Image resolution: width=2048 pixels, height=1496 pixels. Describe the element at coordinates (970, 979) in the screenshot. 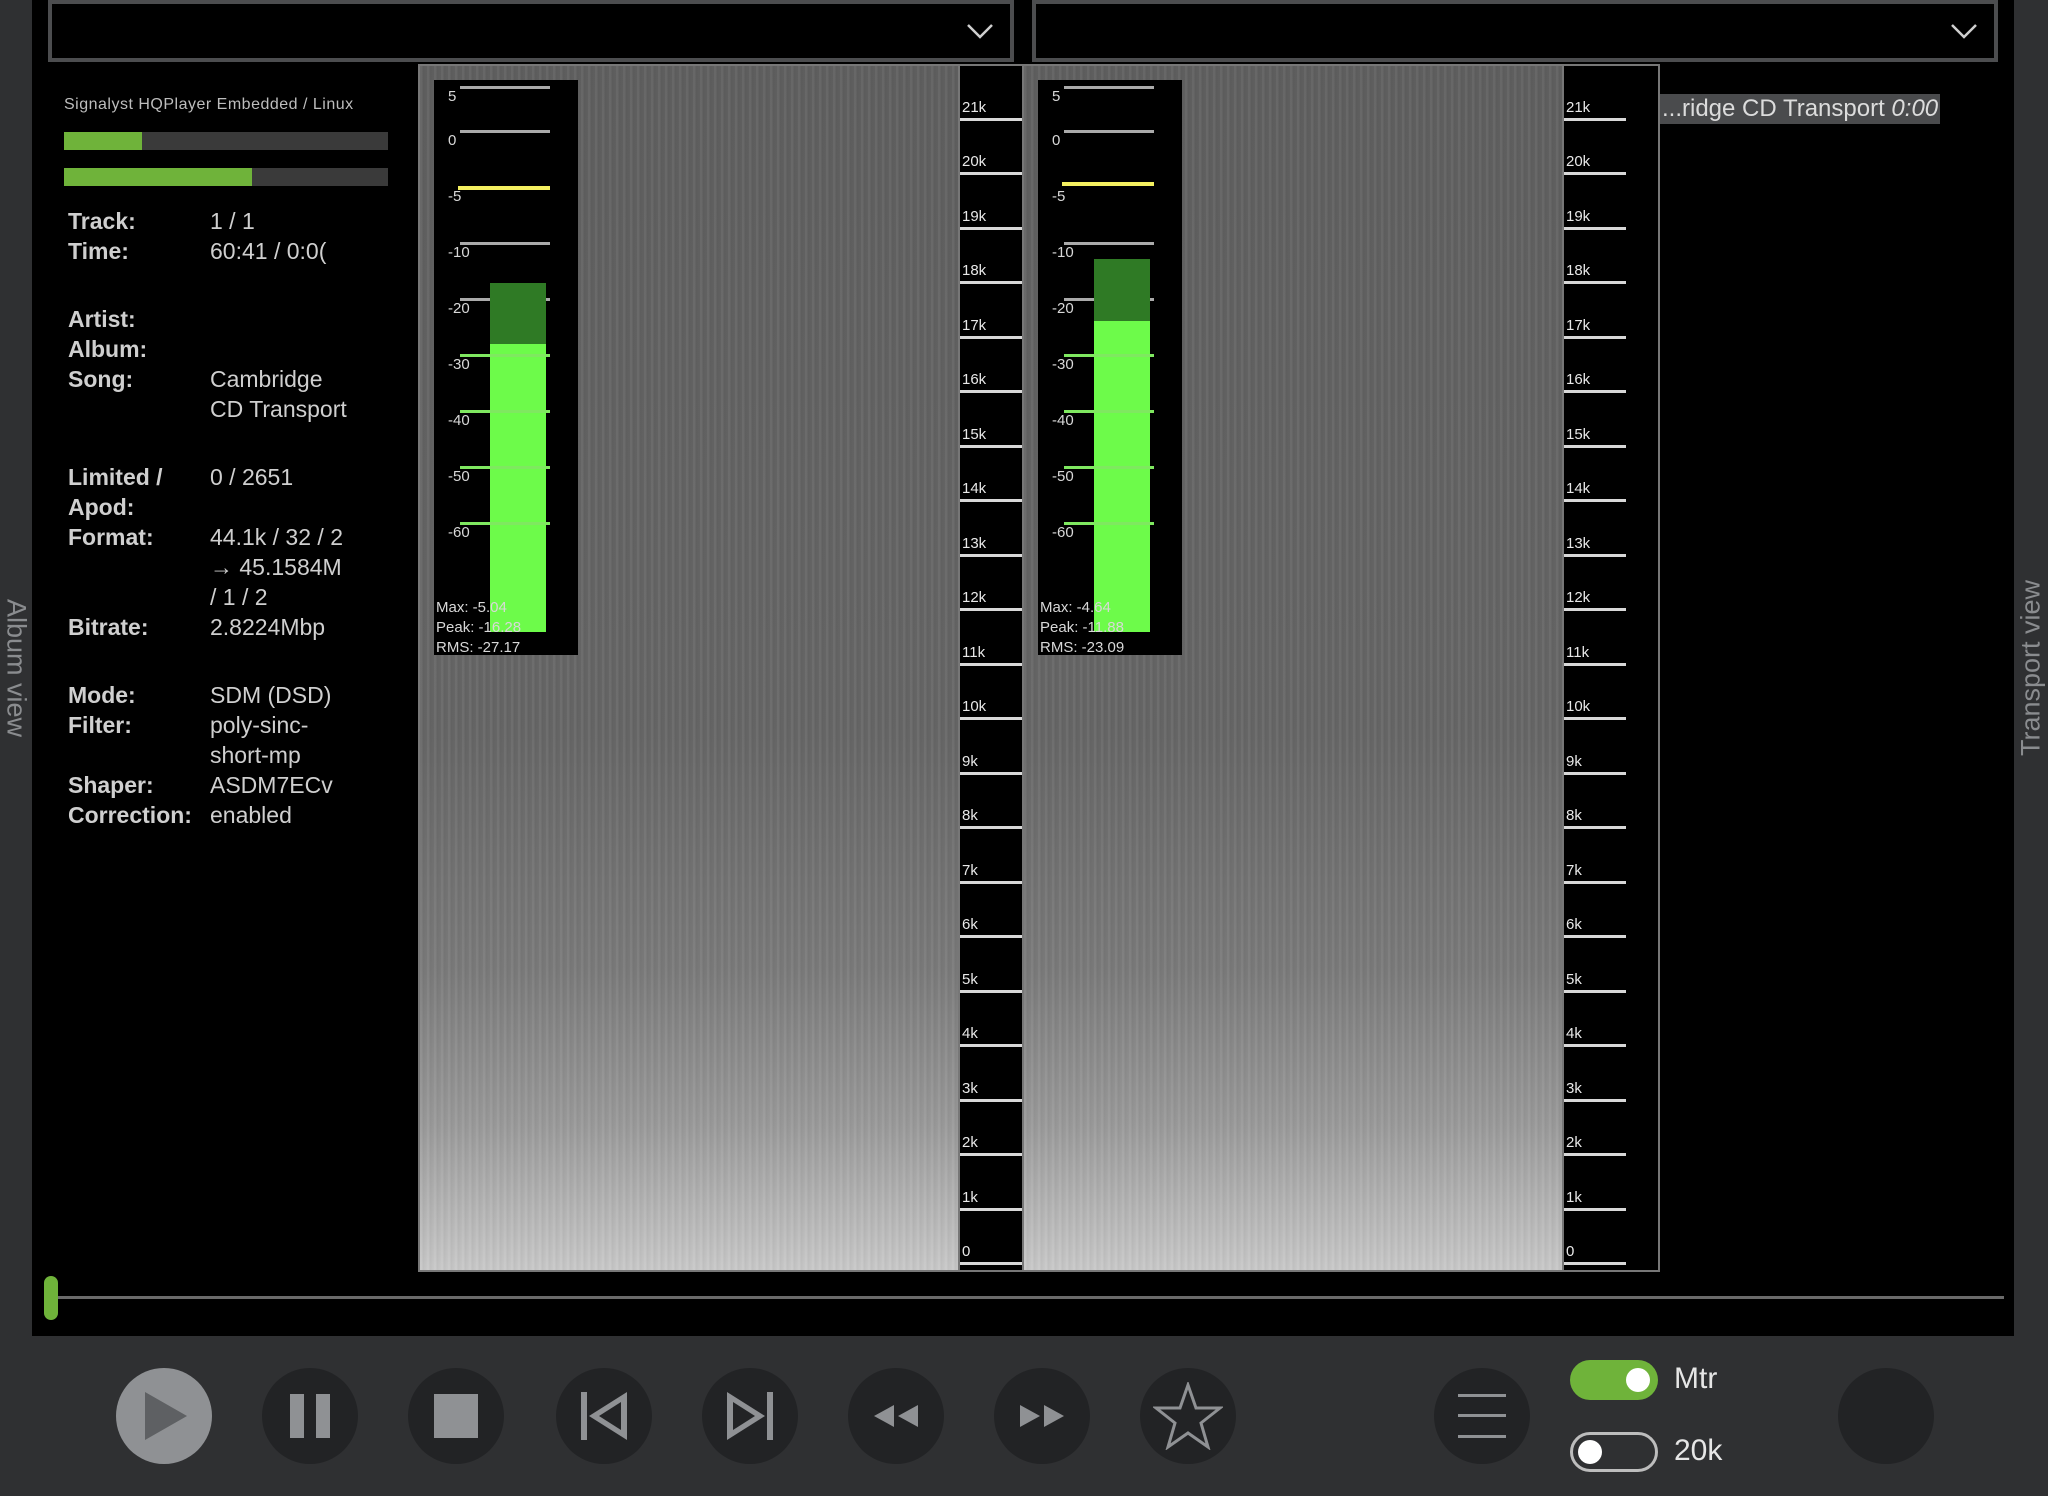

I see `frequency-tick-label: 5k` at that location.